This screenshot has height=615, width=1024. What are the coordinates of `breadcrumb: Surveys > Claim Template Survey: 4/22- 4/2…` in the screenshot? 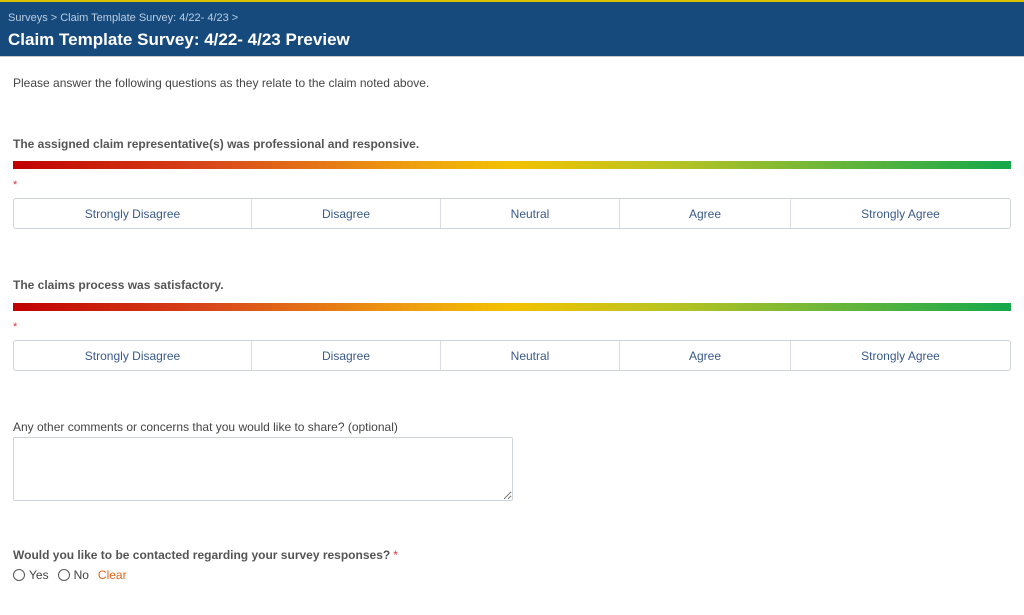 It's located at (512, 18).